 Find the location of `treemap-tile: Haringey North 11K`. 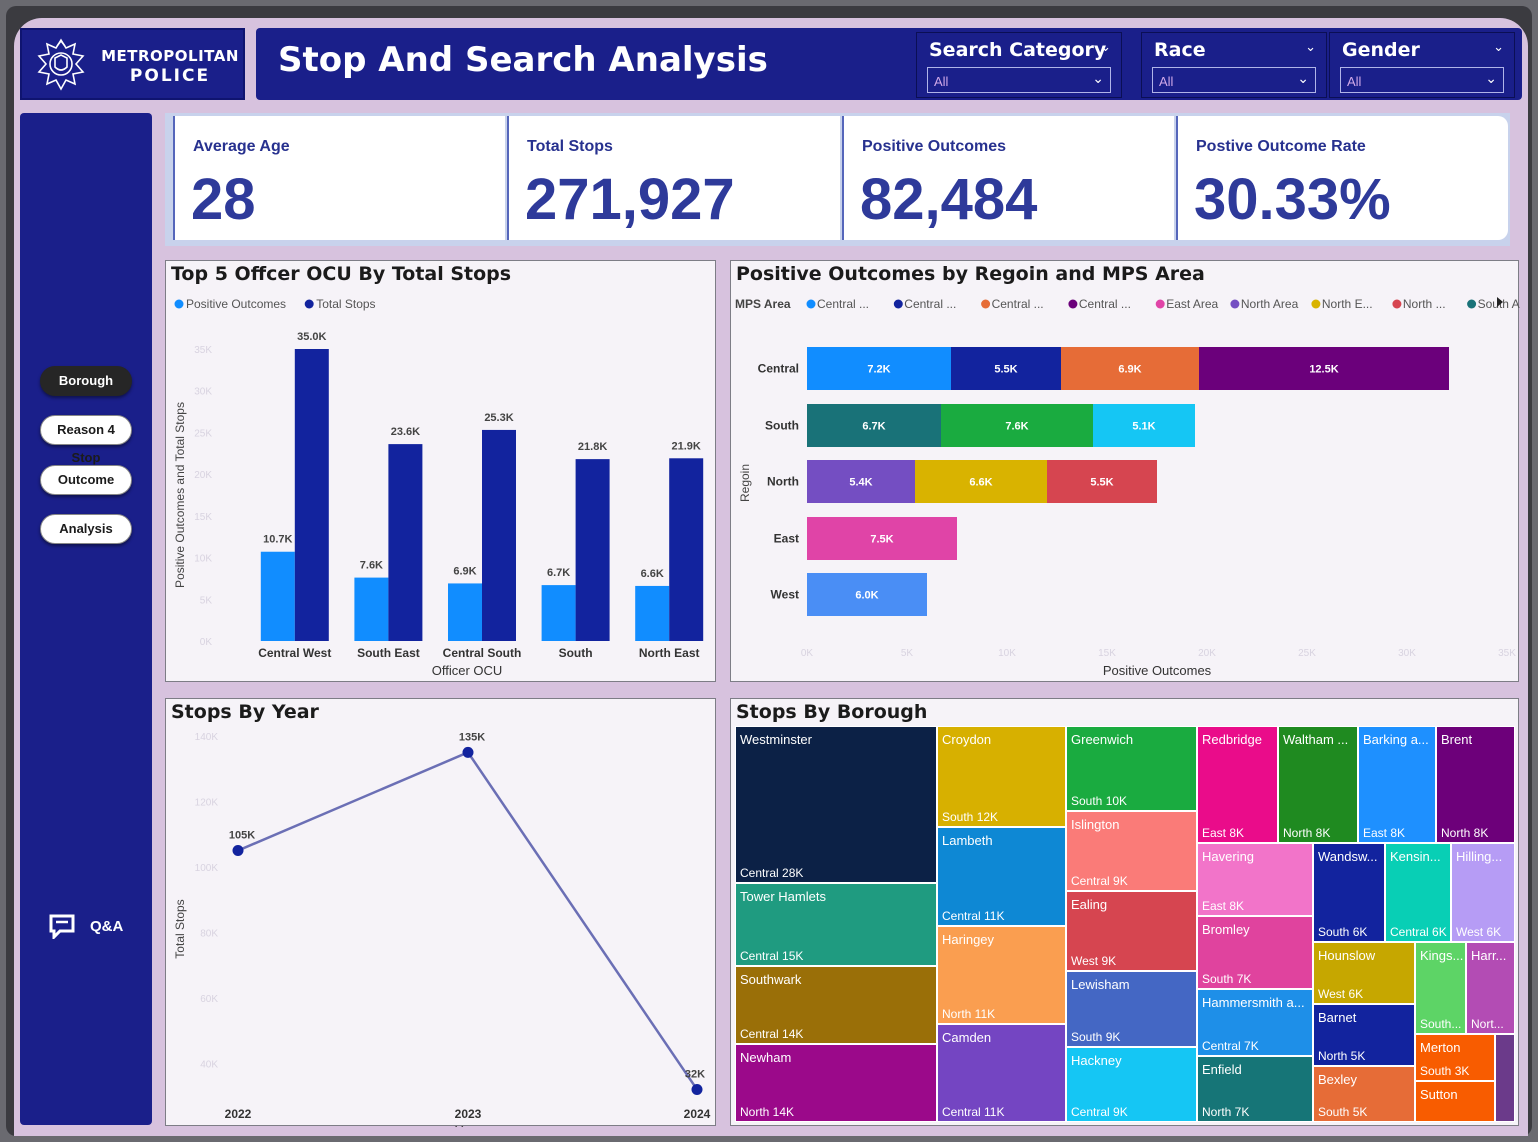

treemap-tile: Haringey North 11K is located at coordinates (1001, 975).